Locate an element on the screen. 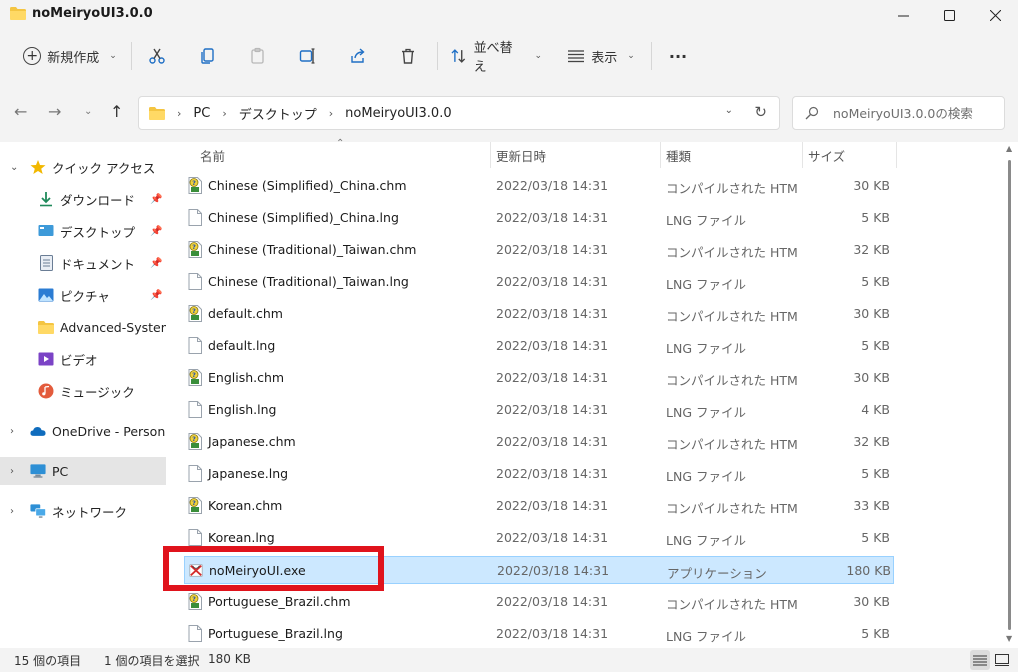 The height and width of the screenshot is (672, 1018). scrollbar-thumb is located at coordinates (1009, 395).